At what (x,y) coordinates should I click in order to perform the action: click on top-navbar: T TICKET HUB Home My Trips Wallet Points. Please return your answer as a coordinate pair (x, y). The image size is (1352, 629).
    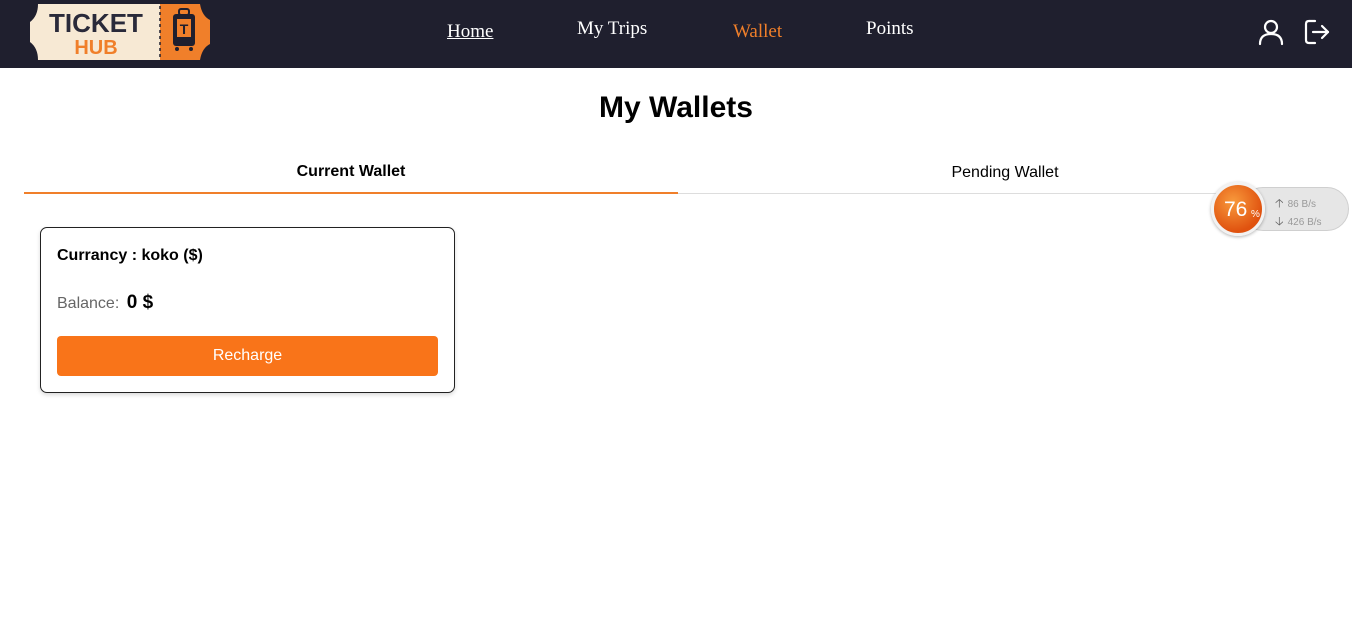
    Looking at the image, I should click on (676, 34).